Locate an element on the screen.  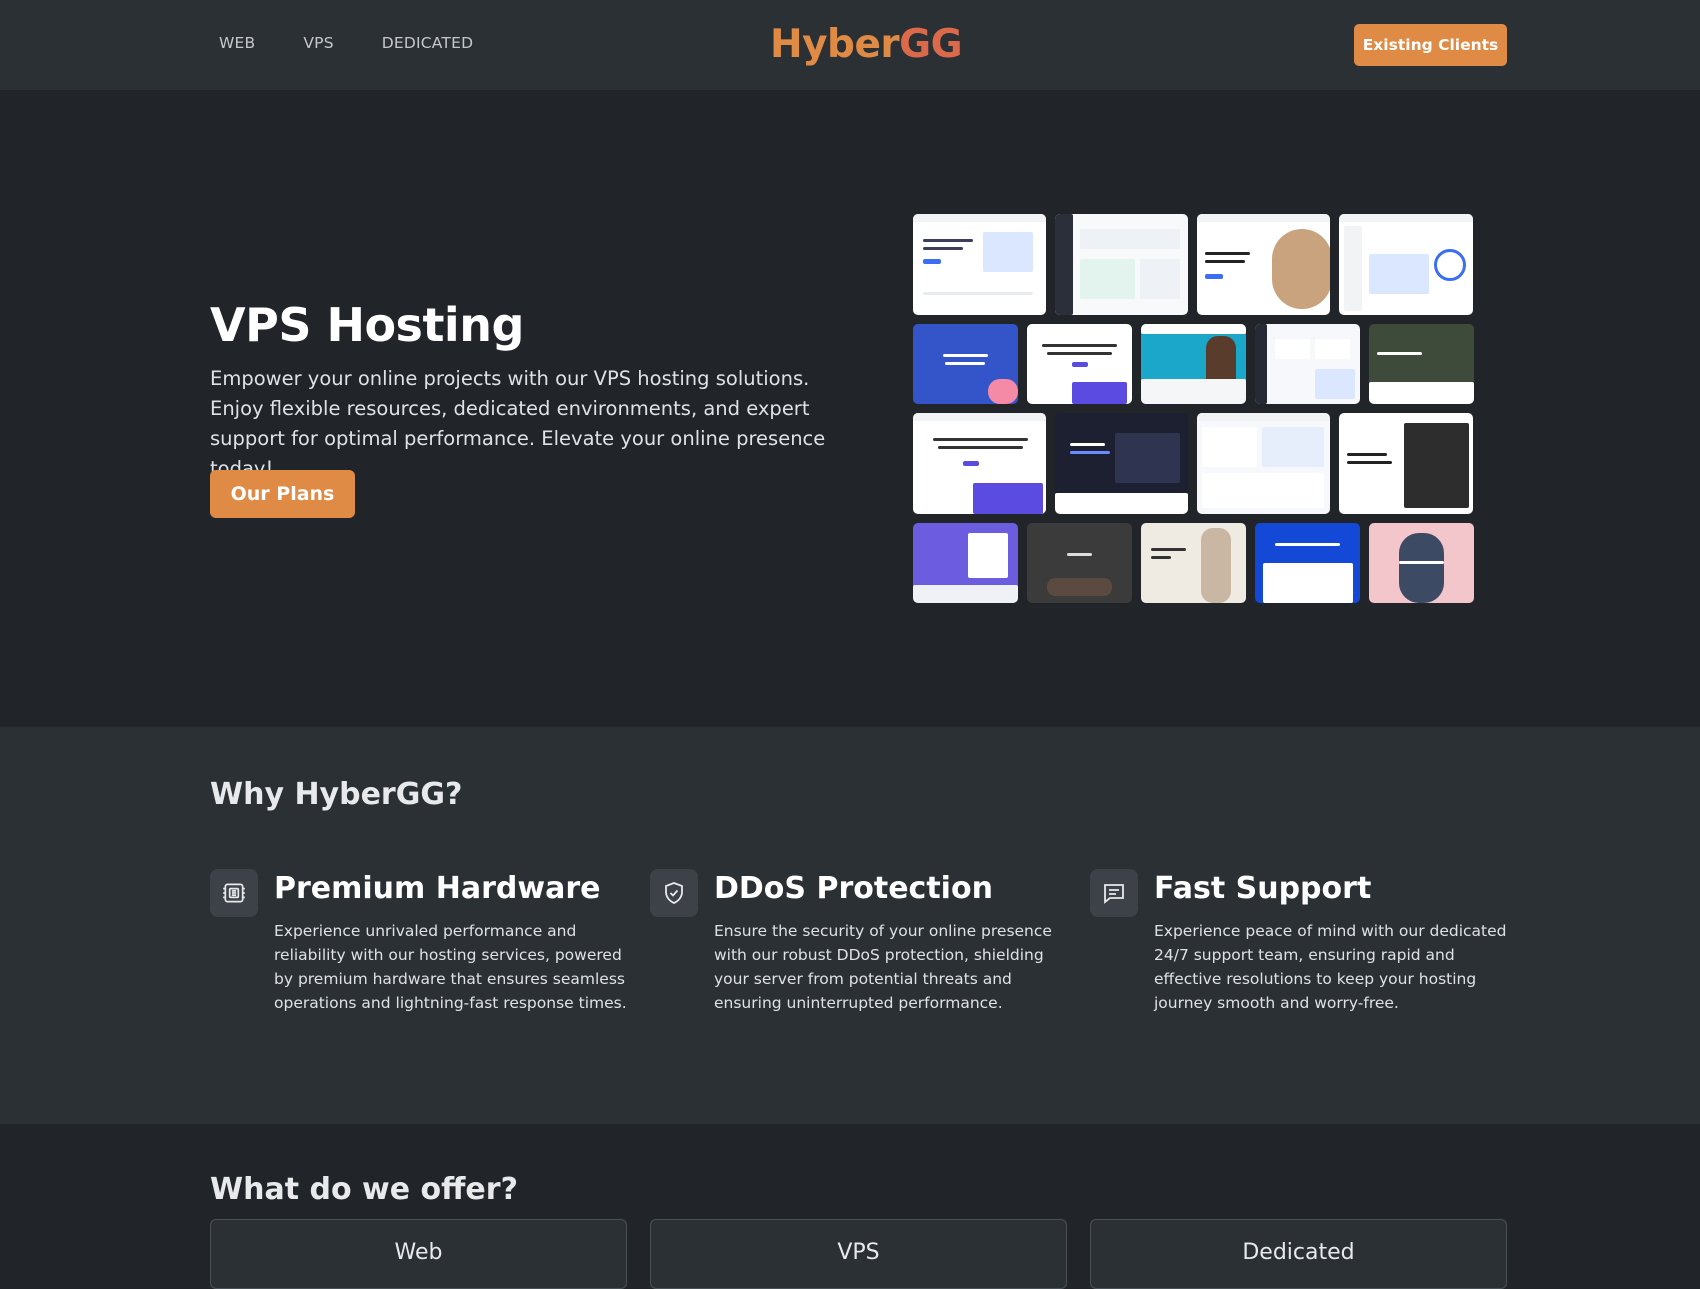
chat-message-icon is located at coordinates (1114, 893).